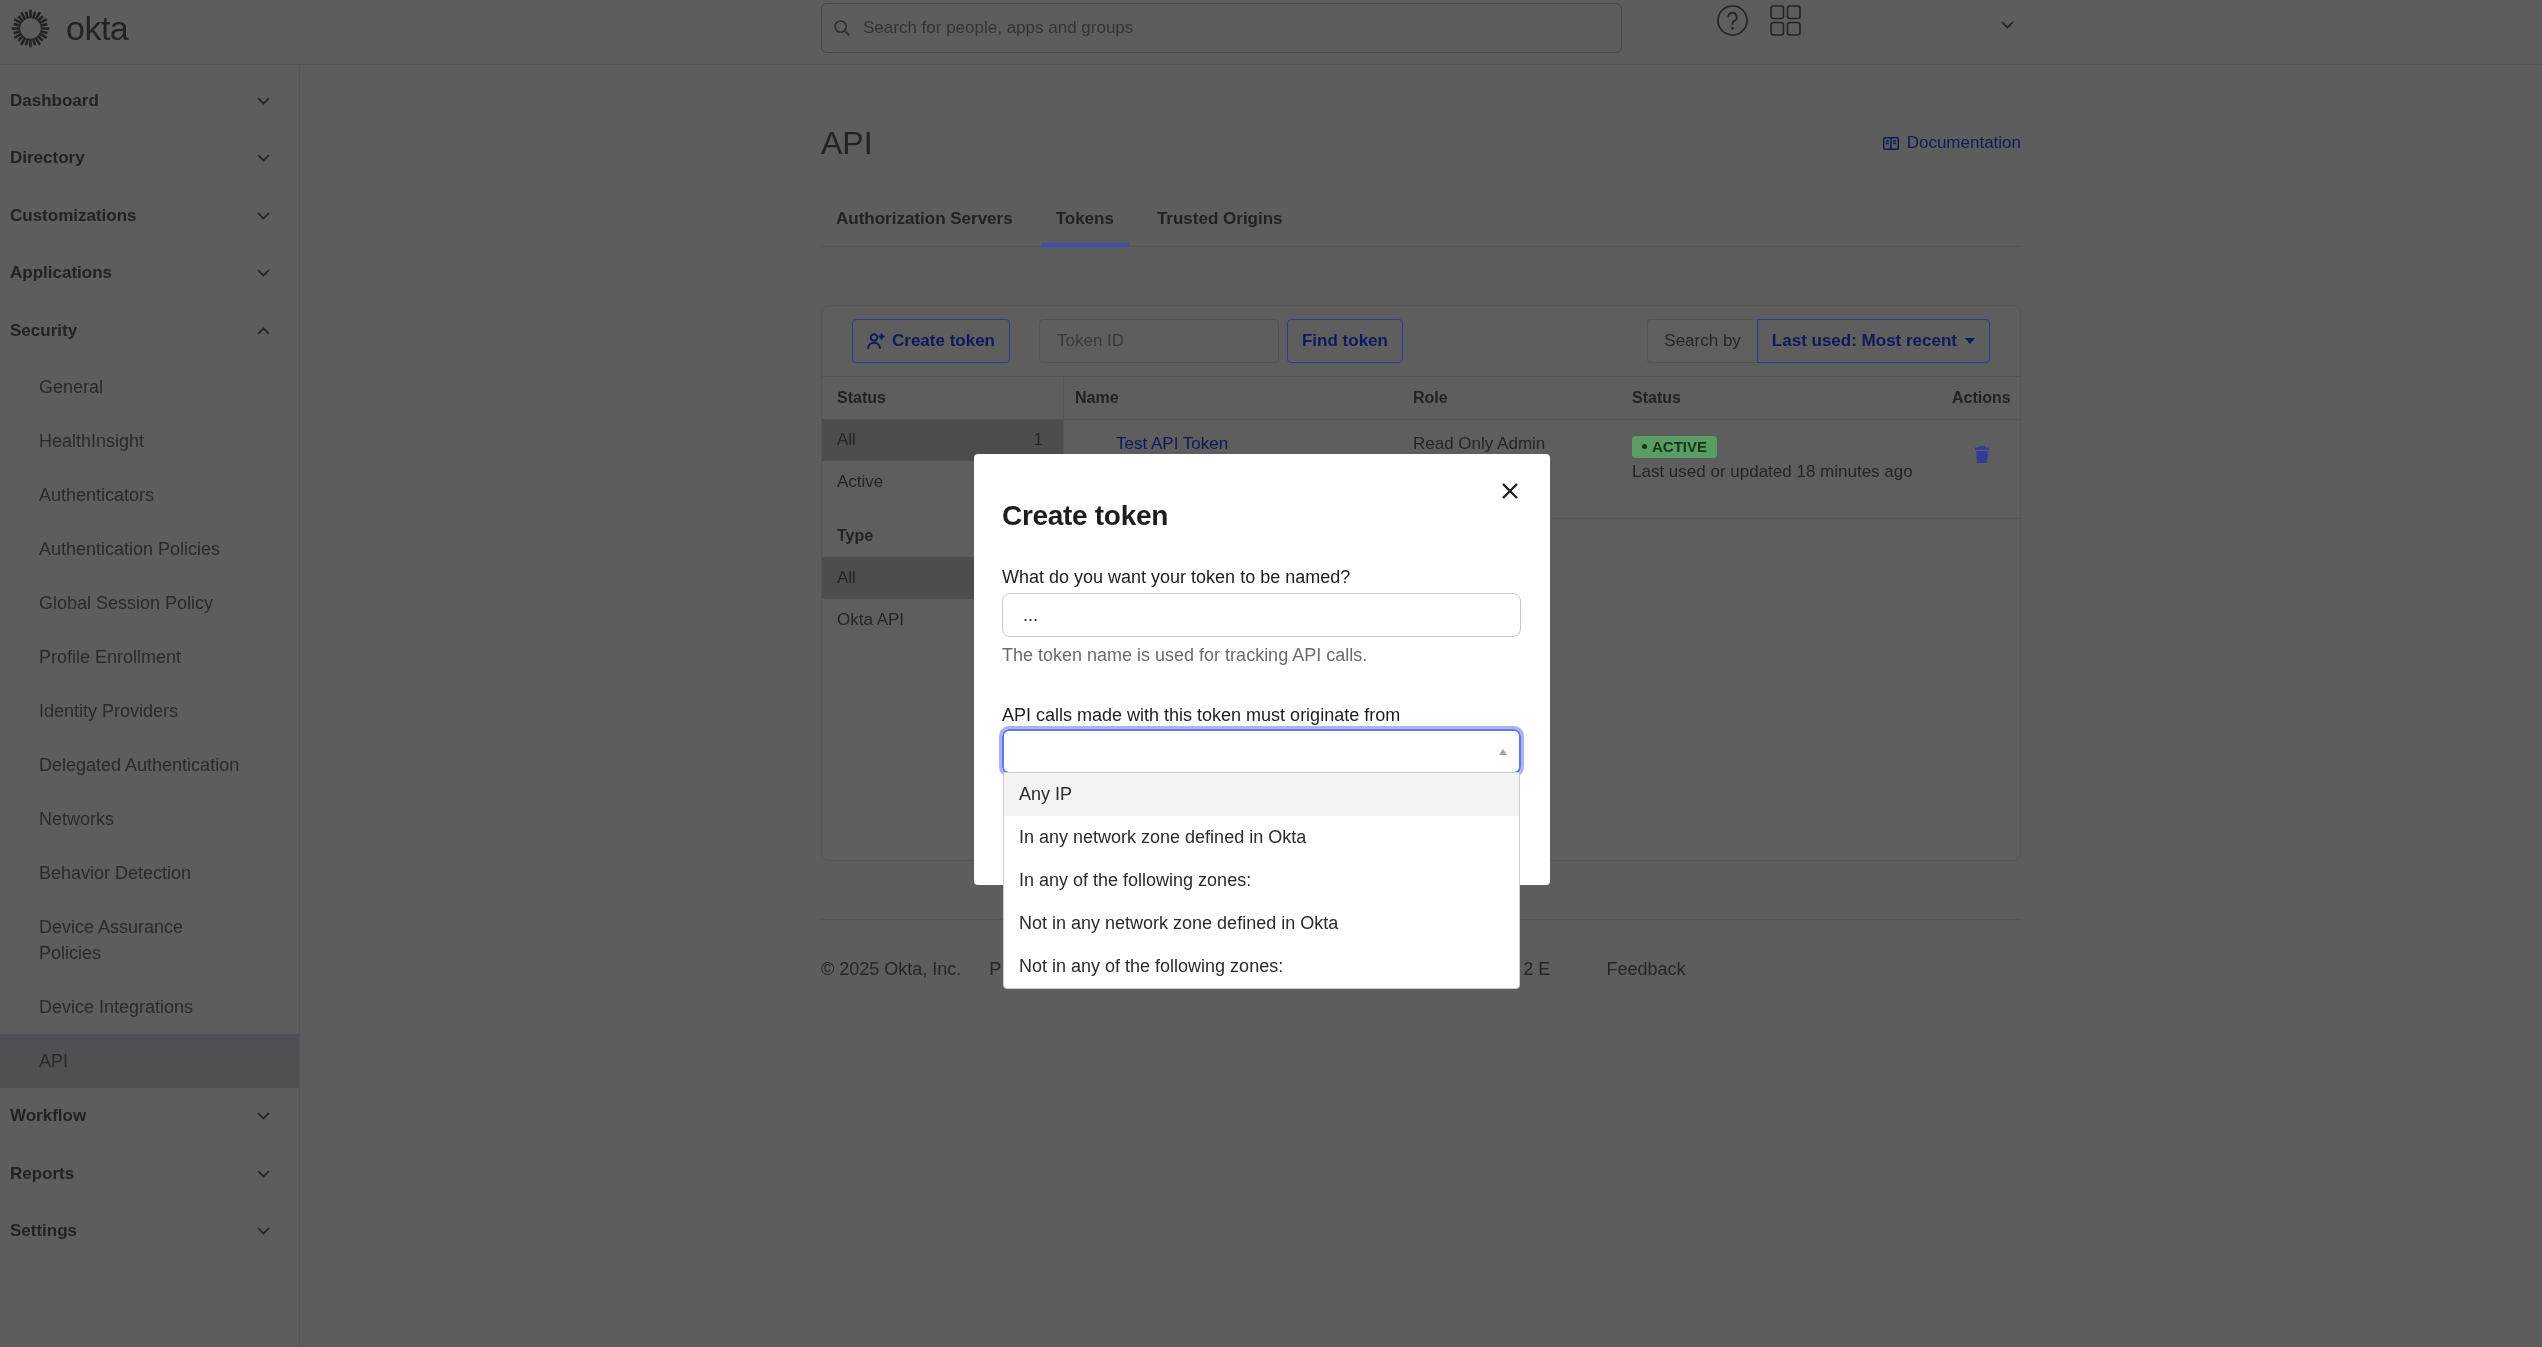 The image size is (2542, 1347). I want to click on nav-section: Settings, so click(149, 1231).